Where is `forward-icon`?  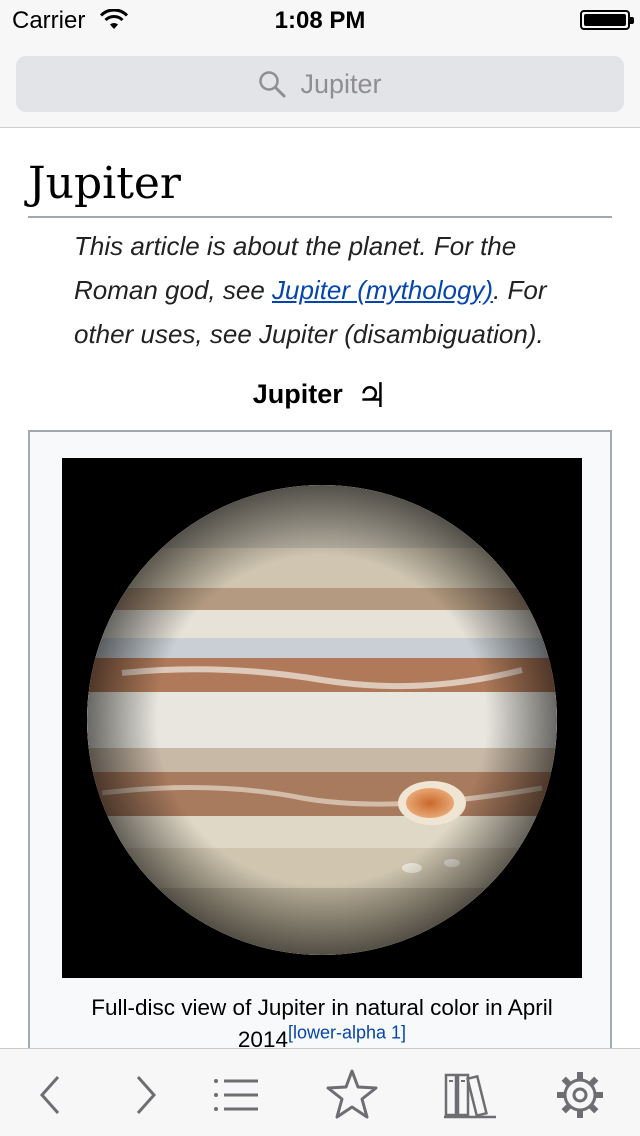 forward-icon is located at coordinates (146, 1095).